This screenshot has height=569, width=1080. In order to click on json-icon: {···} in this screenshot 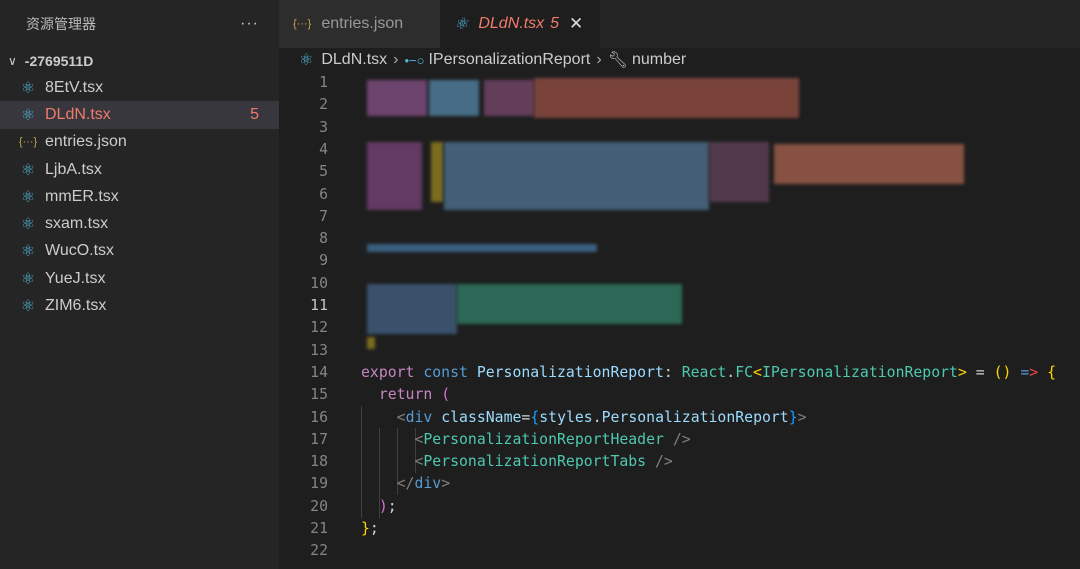, I will do `click(28, 142)`.